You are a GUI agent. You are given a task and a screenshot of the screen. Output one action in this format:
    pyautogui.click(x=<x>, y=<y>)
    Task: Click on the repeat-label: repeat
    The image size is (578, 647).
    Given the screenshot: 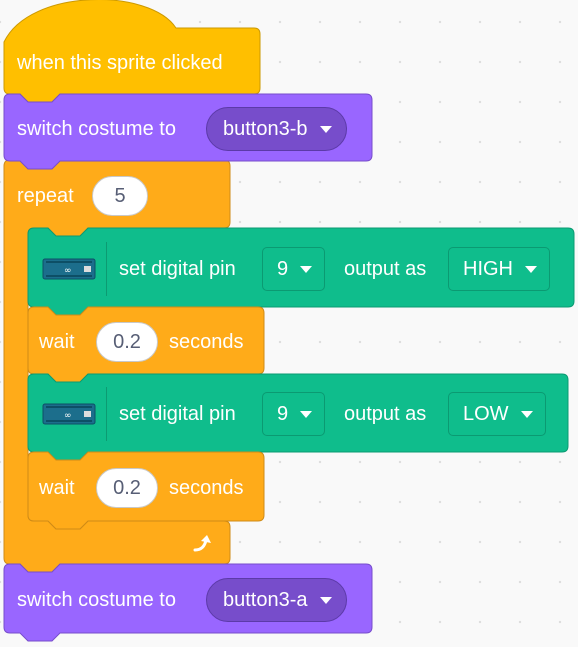 What is the action you would take?
    pyautogui.click(x=45, y=196)
    